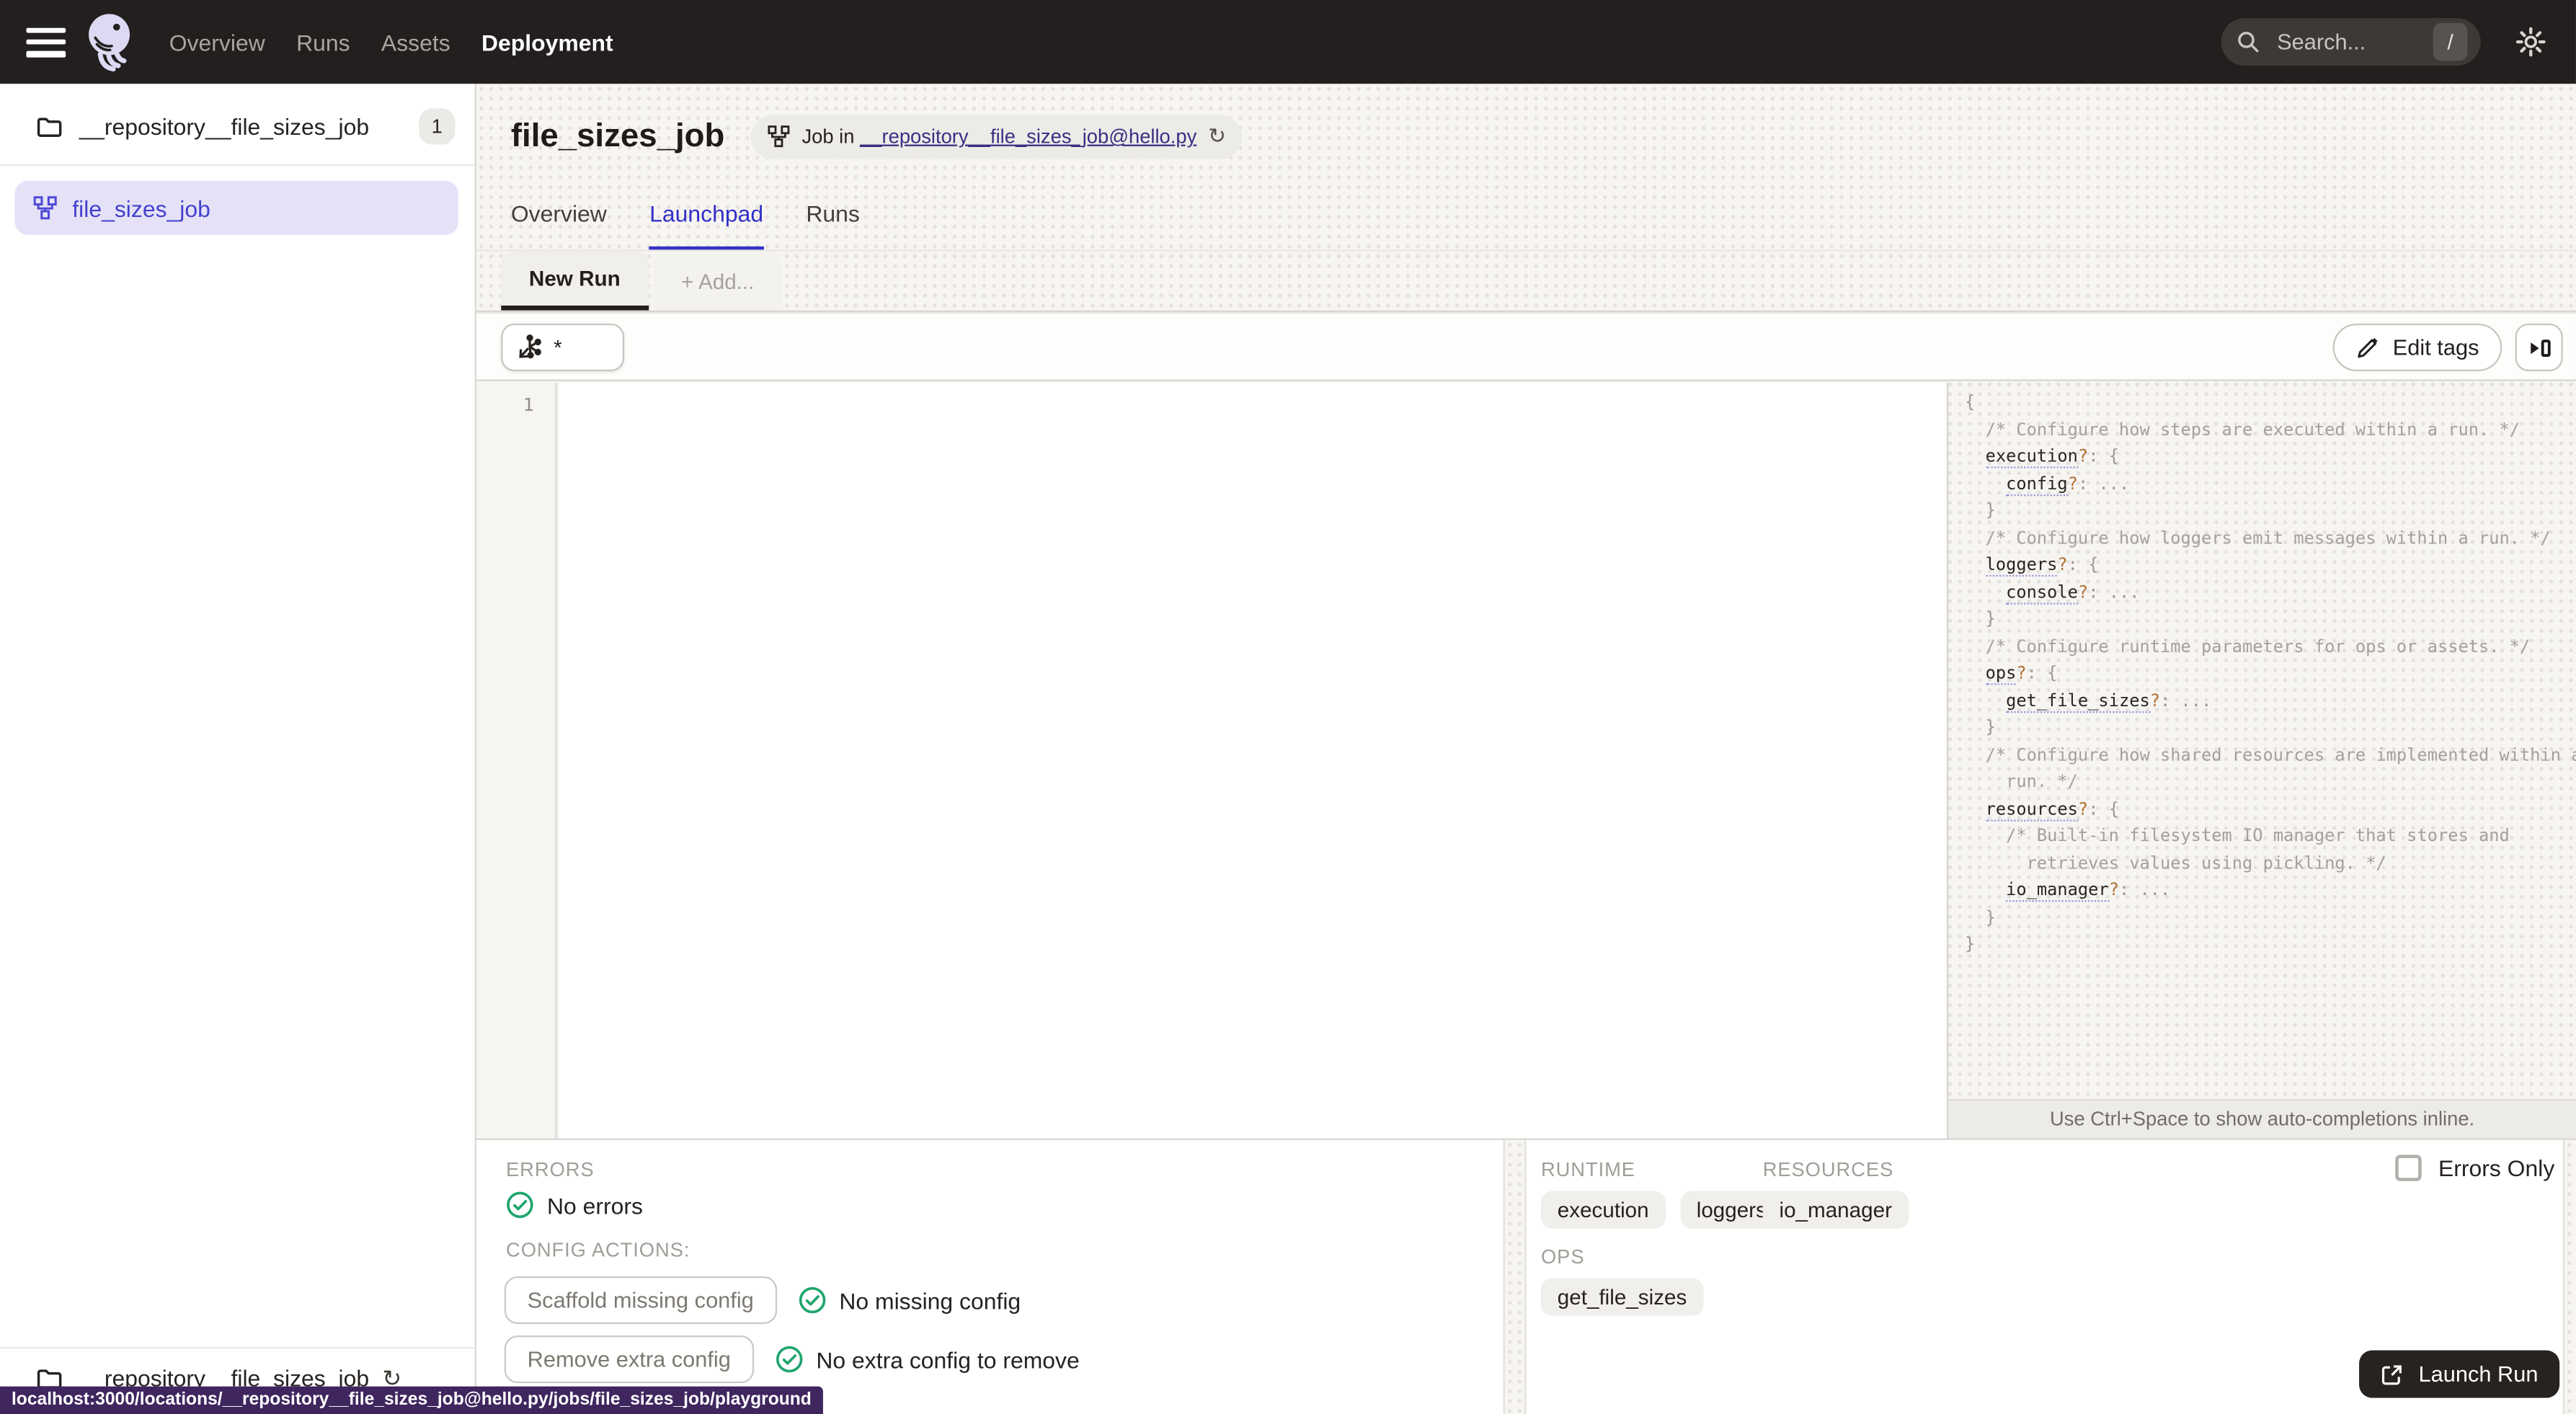 Image resolution: width=2576 pixels, height=1414 pixels. I want to click on collapse-panel-button, so click(2539, 348).